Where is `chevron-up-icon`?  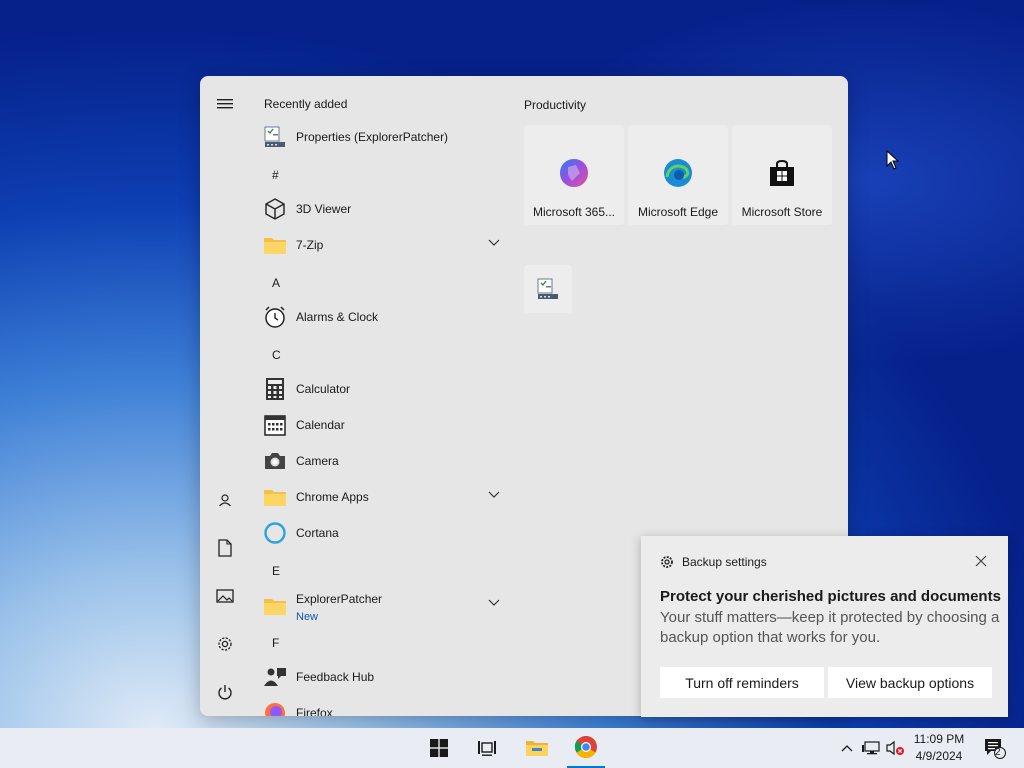
chevron-up-icon is located at coordinates (847, 748).